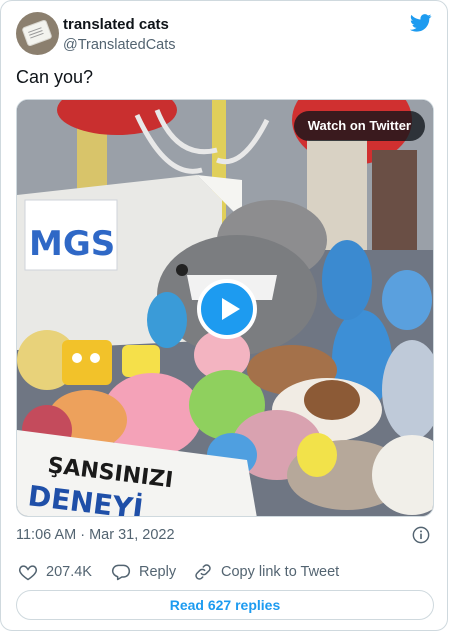  I want to click on copy-link-button: Copy link to Tweet, so click(266, 572).